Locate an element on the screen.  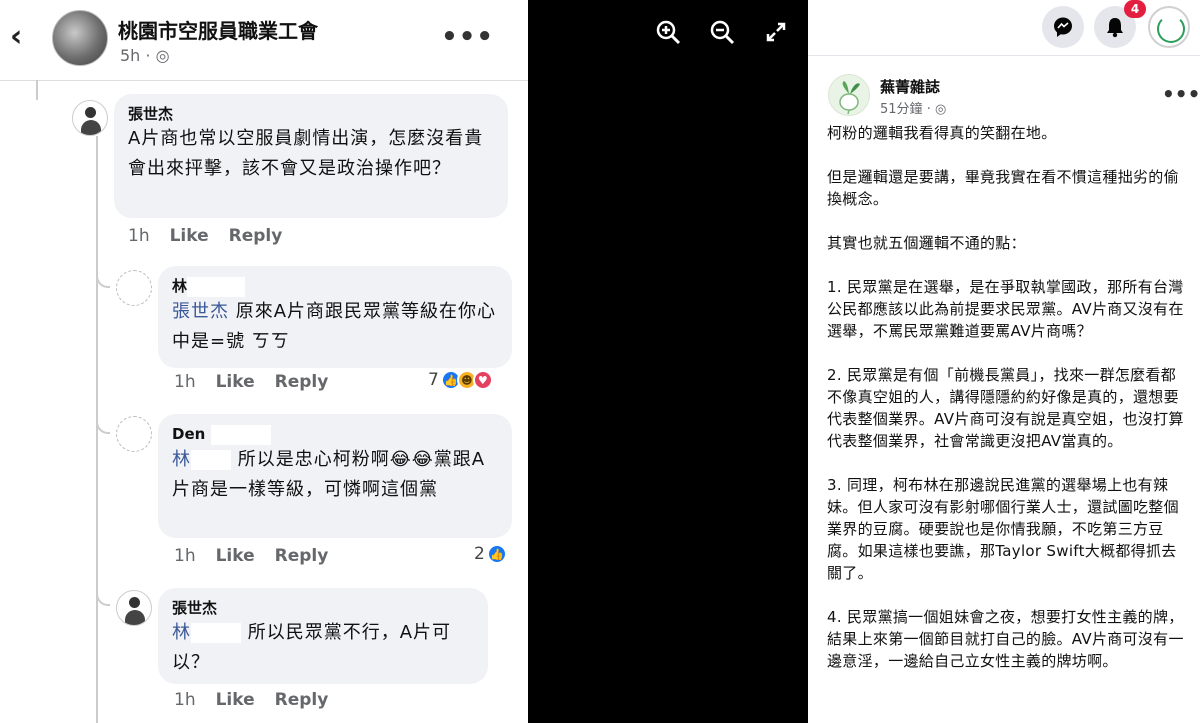
love-reaction-icon: ♥ is located at coordinates (482, 380).